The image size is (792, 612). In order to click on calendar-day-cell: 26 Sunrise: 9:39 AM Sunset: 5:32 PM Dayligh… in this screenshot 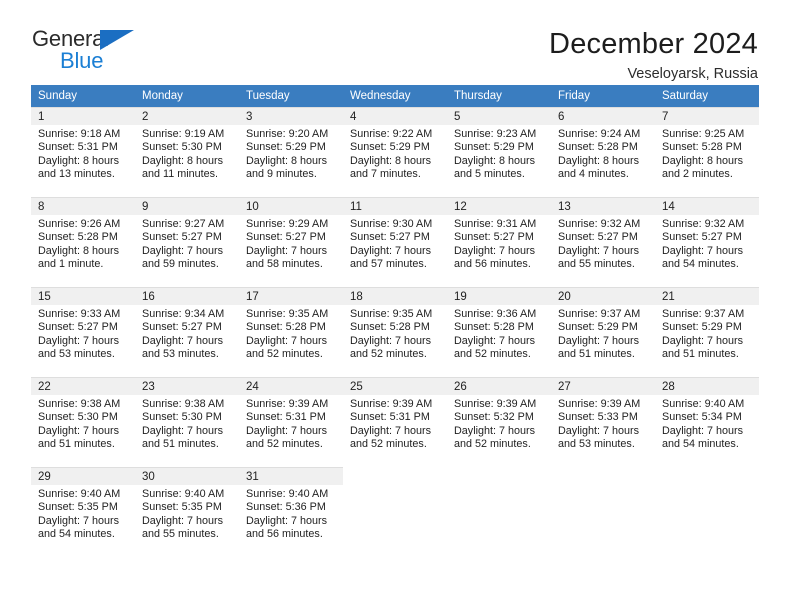, I will do `click(499, 422)`.